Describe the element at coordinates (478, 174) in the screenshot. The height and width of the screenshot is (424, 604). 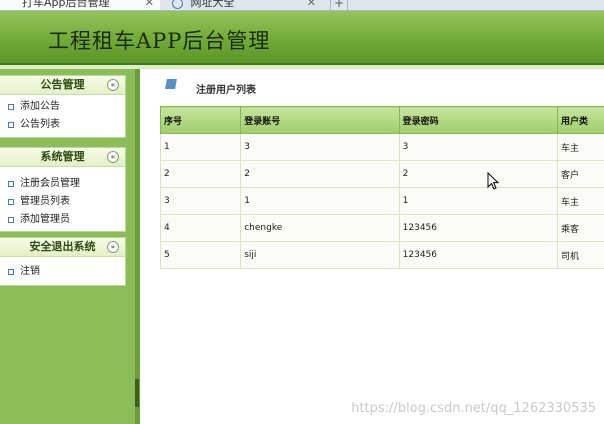
I see `cell-password: 2` at that location.